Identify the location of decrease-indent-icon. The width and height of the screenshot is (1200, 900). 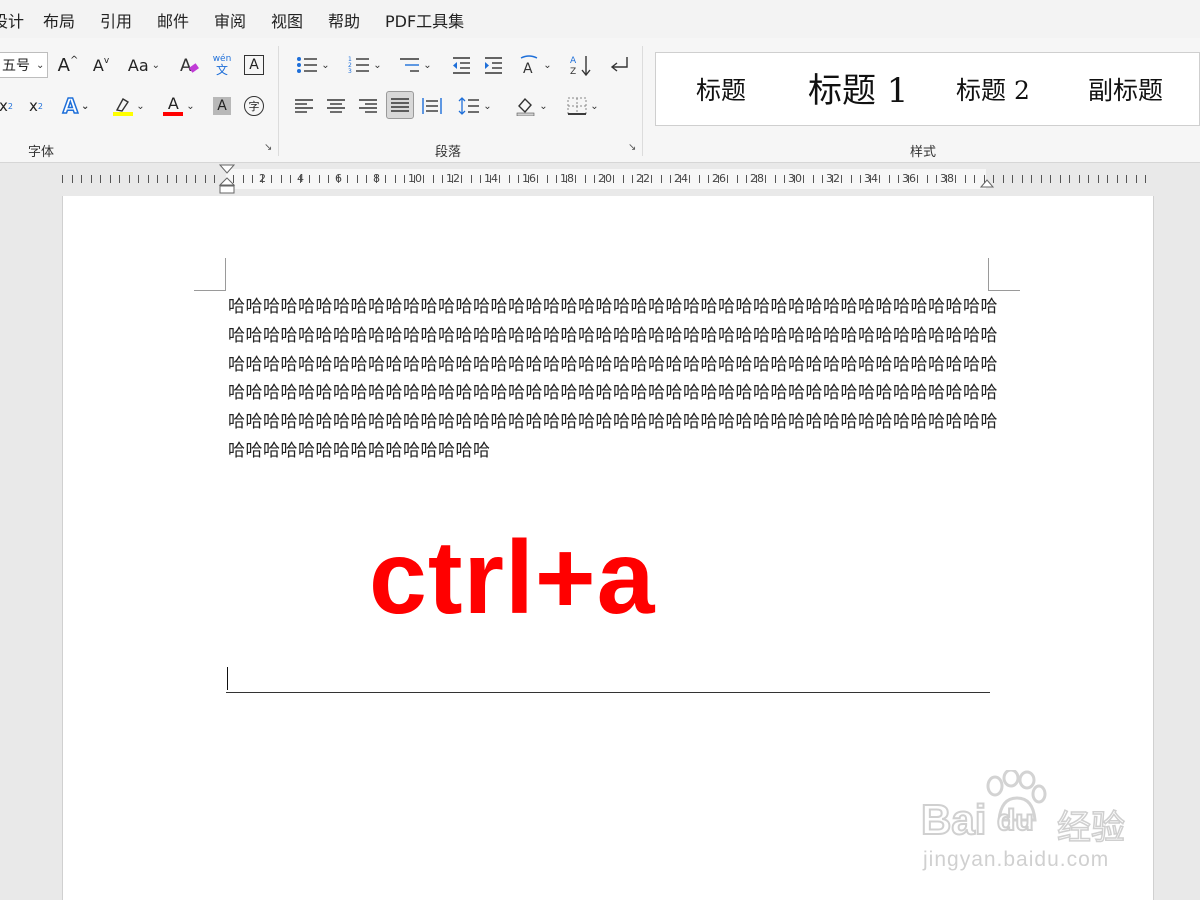
(461, 65).